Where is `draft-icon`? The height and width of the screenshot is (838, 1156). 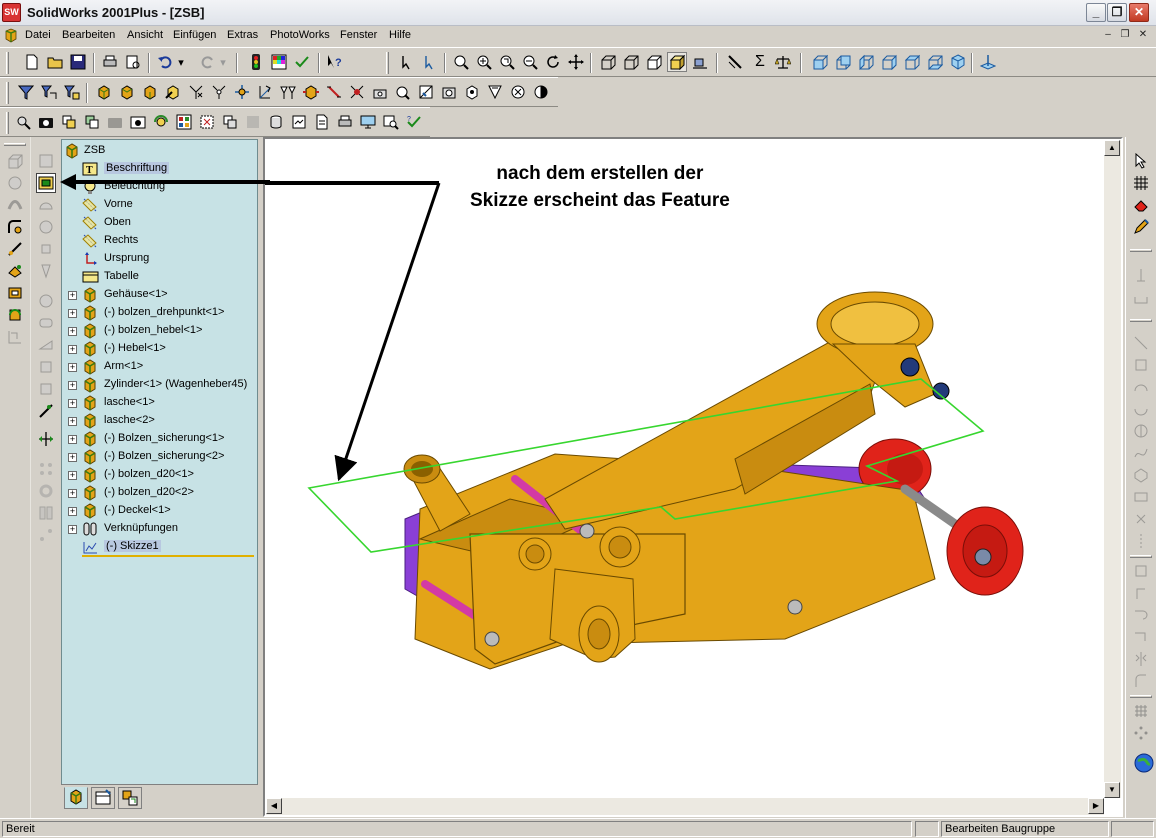 draft-icon is located at coordinates (15, 315).